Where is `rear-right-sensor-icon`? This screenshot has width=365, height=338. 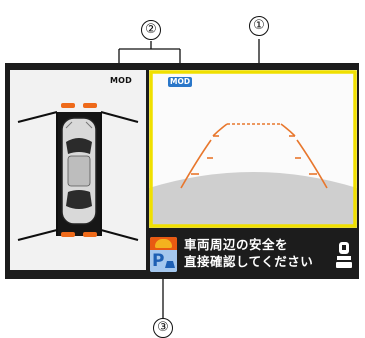 rear-right-sensor-icon is located at coordinates (90, 234).